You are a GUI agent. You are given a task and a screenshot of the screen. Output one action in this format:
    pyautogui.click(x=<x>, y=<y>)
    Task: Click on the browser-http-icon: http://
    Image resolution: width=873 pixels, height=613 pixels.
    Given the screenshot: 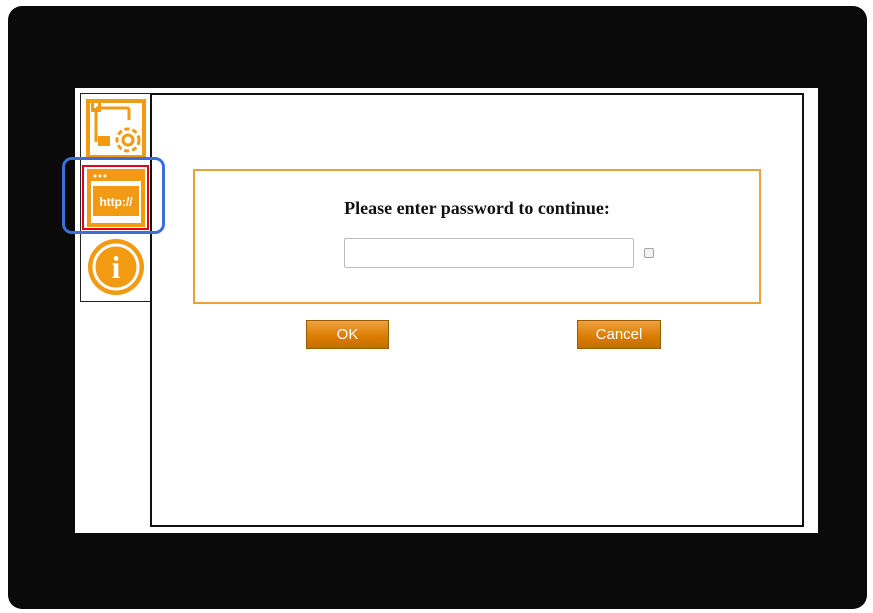 What is the action you would take?
    pyautogui.click(x=115, y=197)
    